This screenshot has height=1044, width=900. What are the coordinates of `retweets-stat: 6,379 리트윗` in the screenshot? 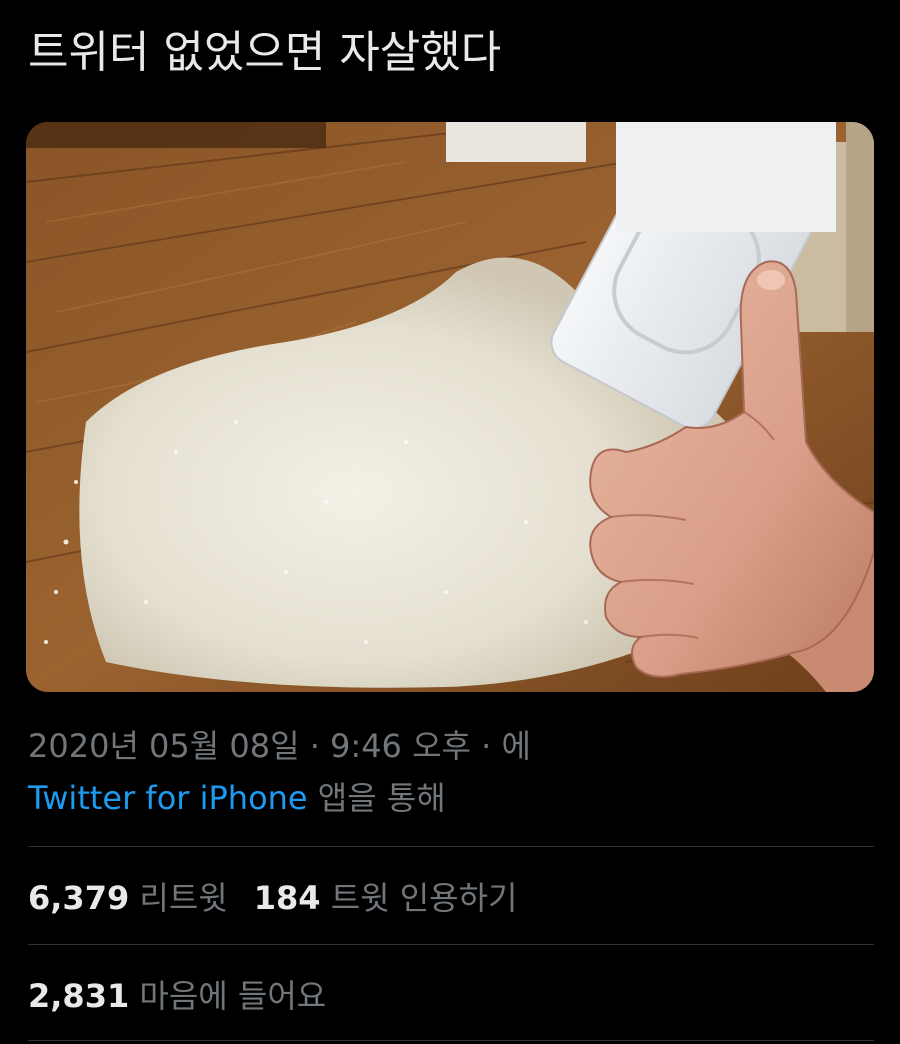 It's located at (128, 898).